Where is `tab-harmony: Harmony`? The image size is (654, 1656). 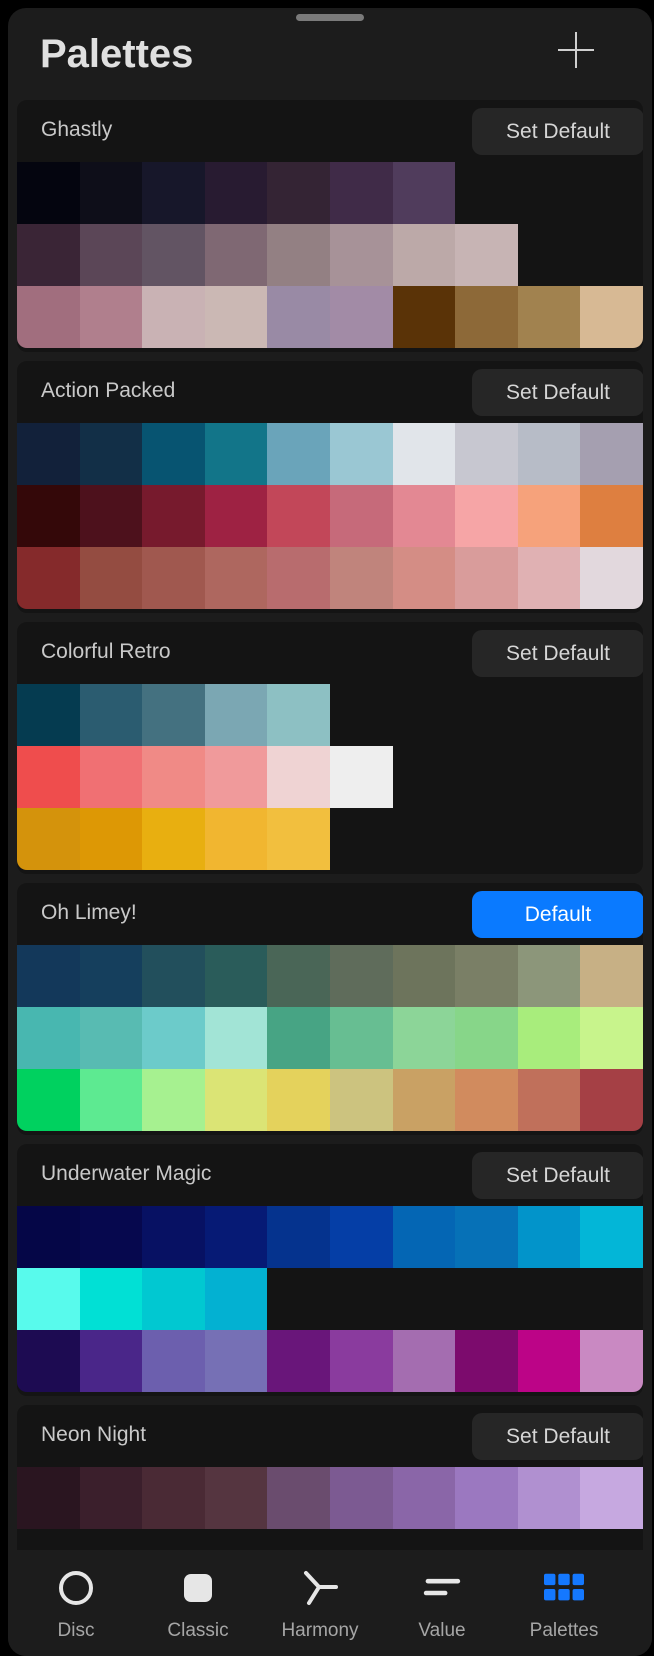
tab-harmony: Harmony is located at coordinates (320, 1603).